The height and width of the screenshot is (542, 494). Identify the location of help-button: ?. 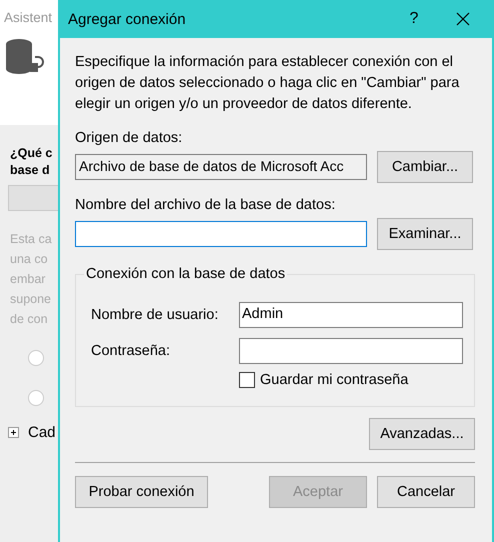
(414, 19).